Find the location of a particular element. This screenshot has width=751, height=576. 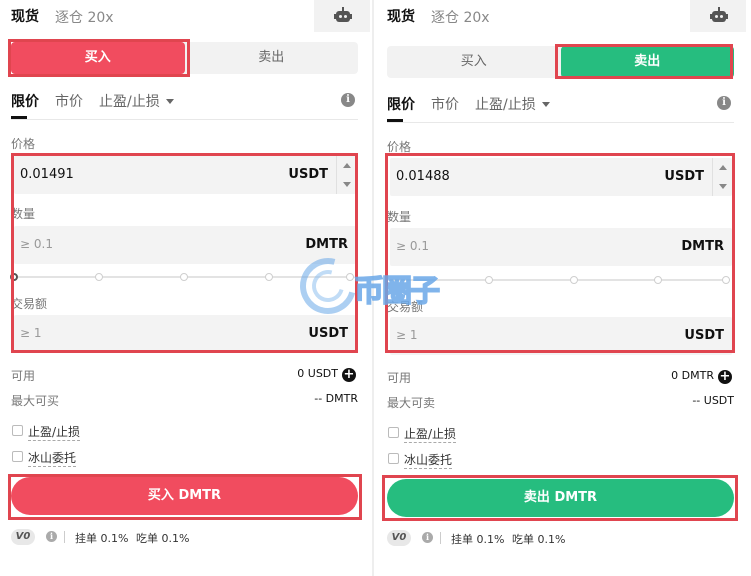

max-sell-row: 最大可卖 -- USDT is located at coordinates (560, 403).